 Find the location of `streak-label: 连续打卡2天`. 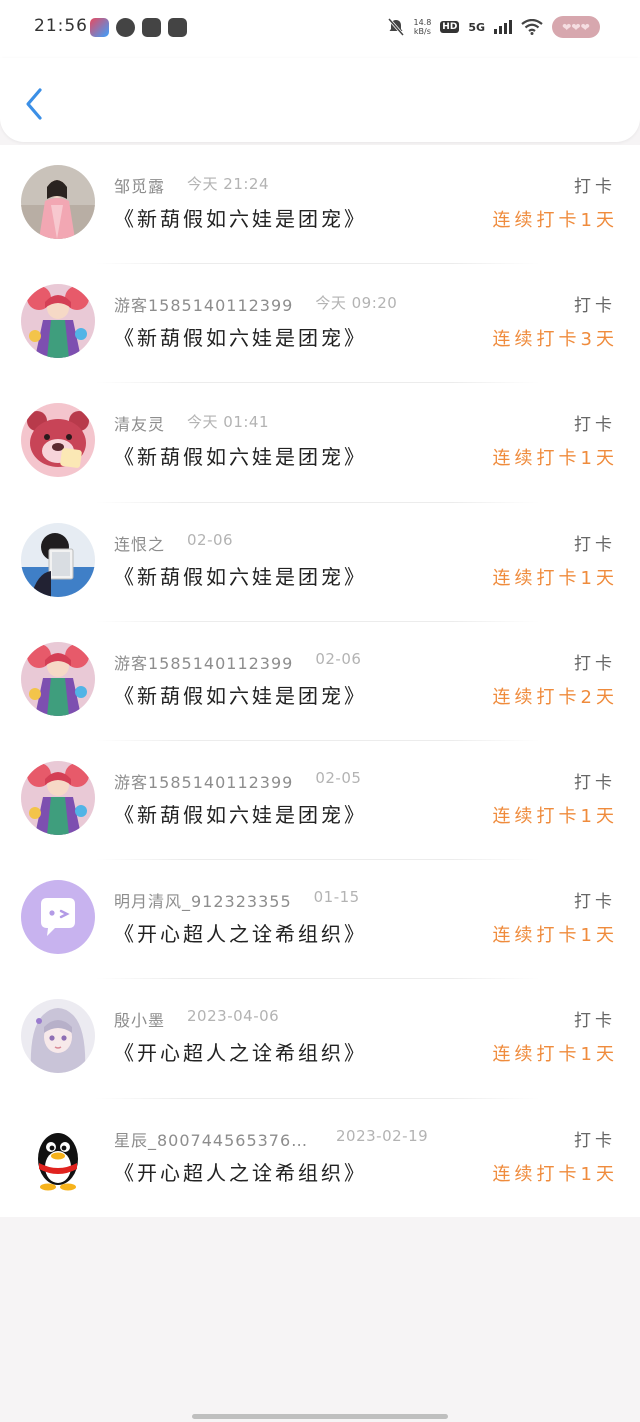

streak-label: 连续打卡2天 is located at coordinates (555, 697).